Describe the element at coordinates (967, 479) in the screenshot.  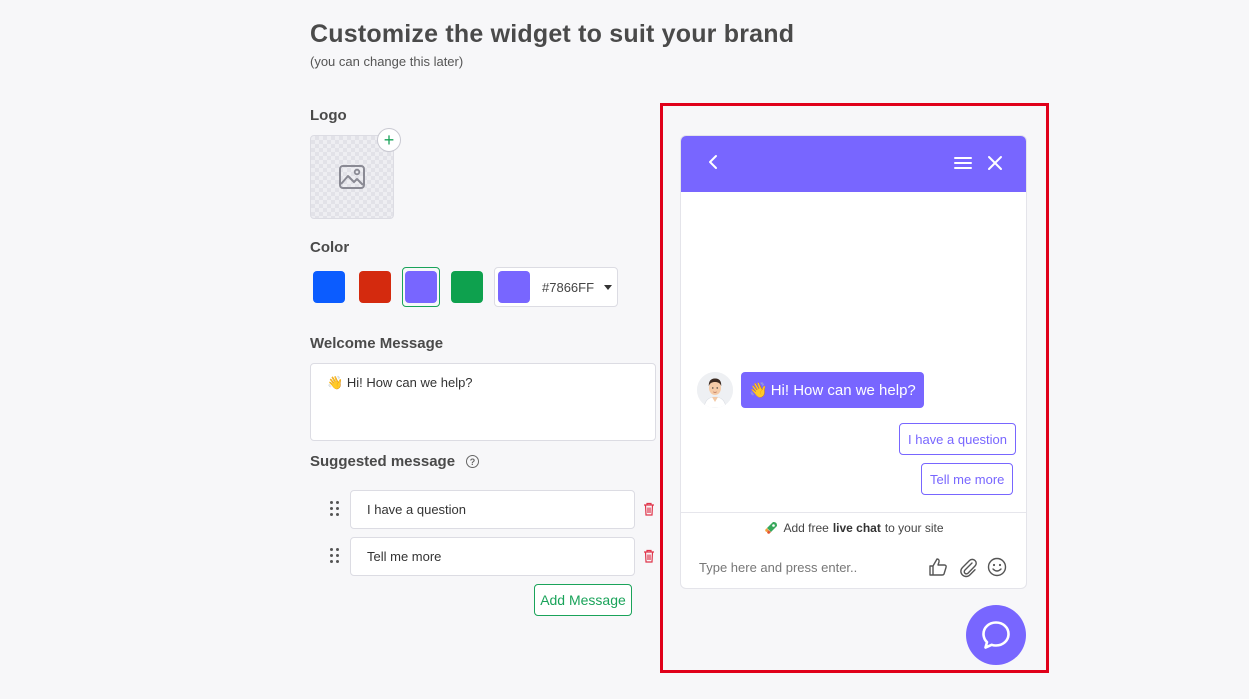
I see `quick-reply-option-2: Tell me more` at that location.